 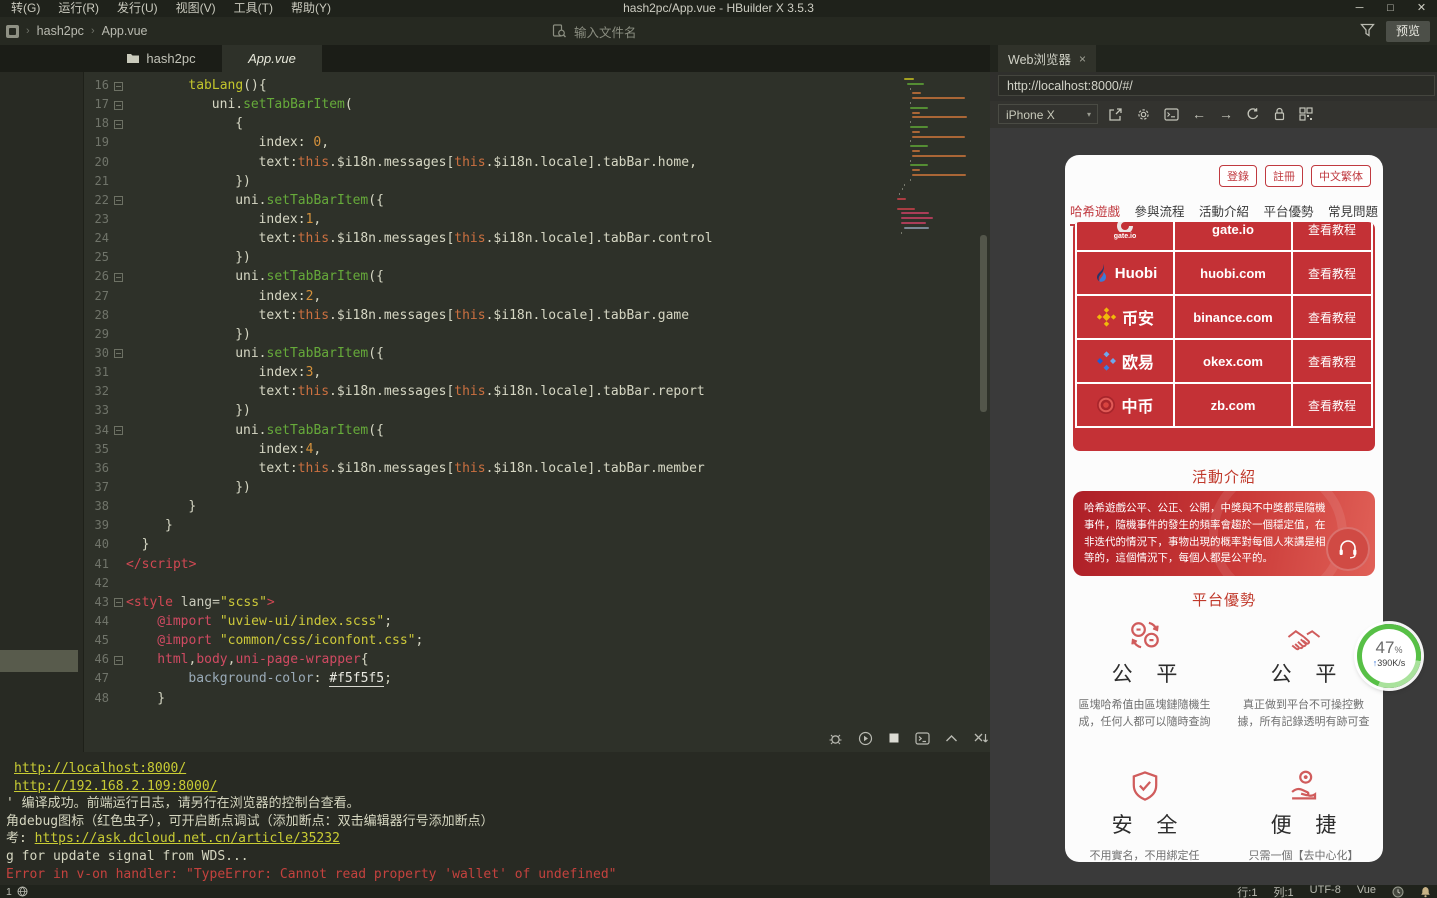 What do you see at coordinates (78, 8) in the screenshot?
I see `menu-item: 运行(R)` at bounding box center [78, 8].